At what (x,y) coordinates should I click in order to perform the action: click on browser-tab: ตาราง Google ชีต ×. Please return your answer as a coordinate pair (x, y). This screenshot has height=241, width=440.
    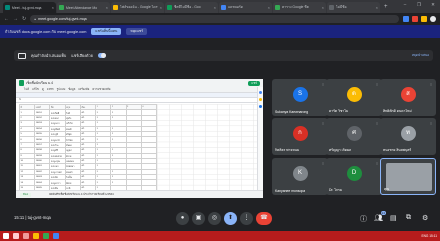
    Looking at the image, I should click on (299, 7).